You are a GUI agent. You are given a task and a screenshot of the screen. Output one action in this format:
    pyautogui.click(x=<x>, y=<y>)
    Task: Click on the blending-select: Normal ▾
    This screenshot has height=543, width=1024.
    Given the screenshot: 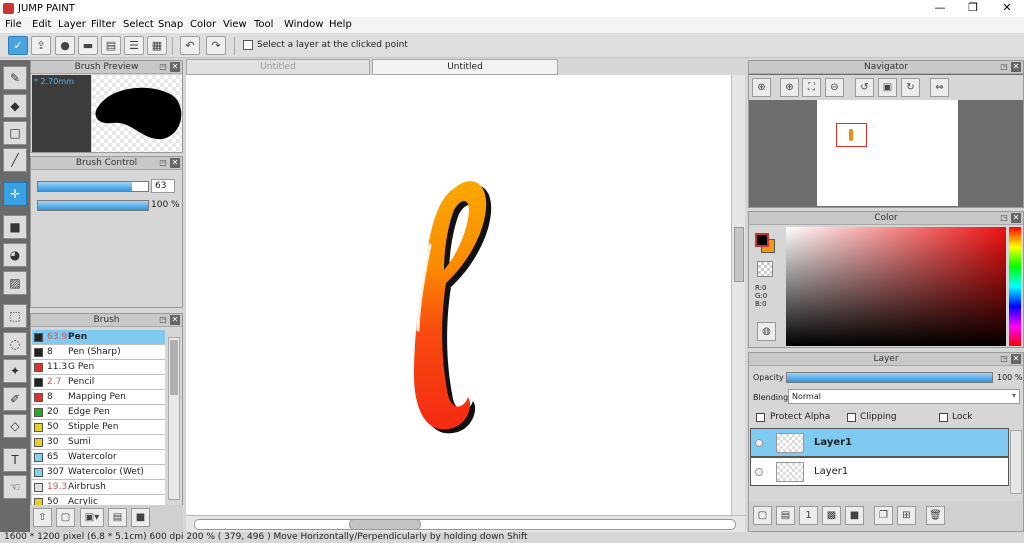 What is the action you would take?
    pyautogui.click(x=904, y=396)
    